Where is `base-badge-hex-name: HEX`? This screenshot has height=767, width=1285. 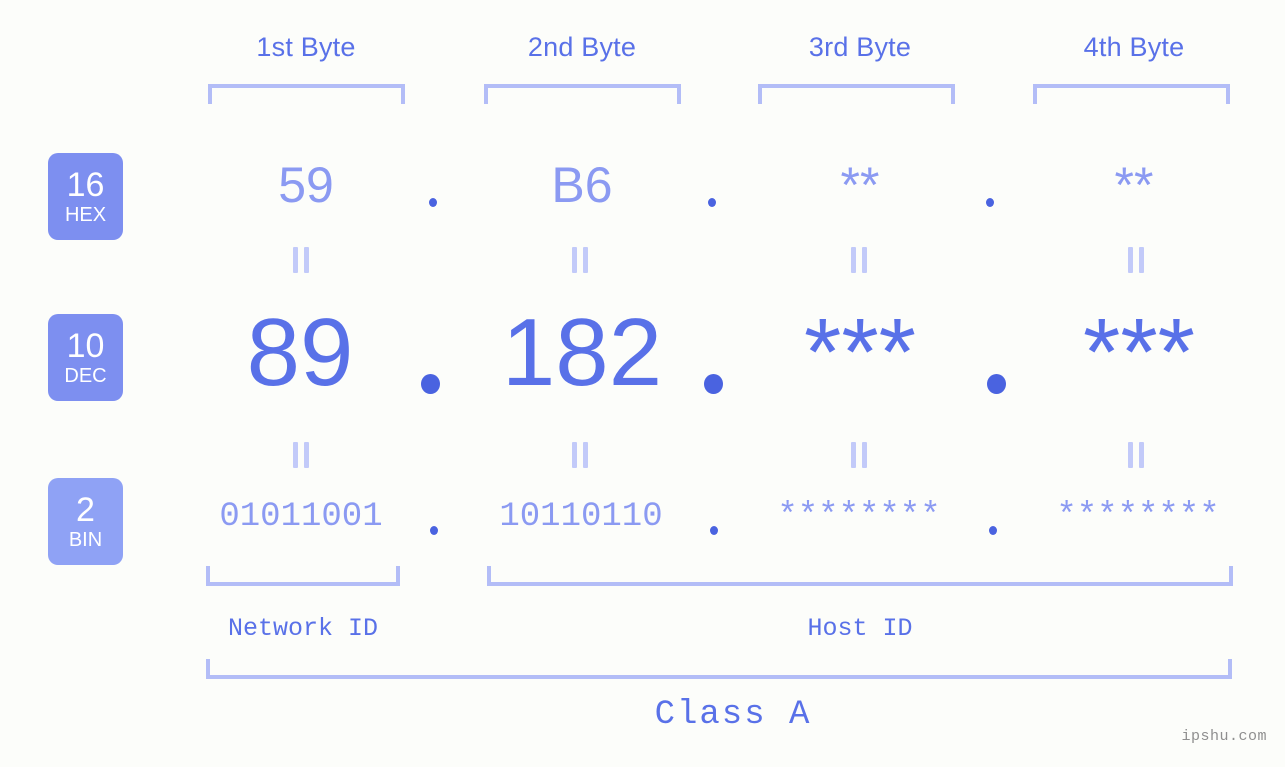
base-badge-hex-name: HEX is located at coordinates (85, 214).